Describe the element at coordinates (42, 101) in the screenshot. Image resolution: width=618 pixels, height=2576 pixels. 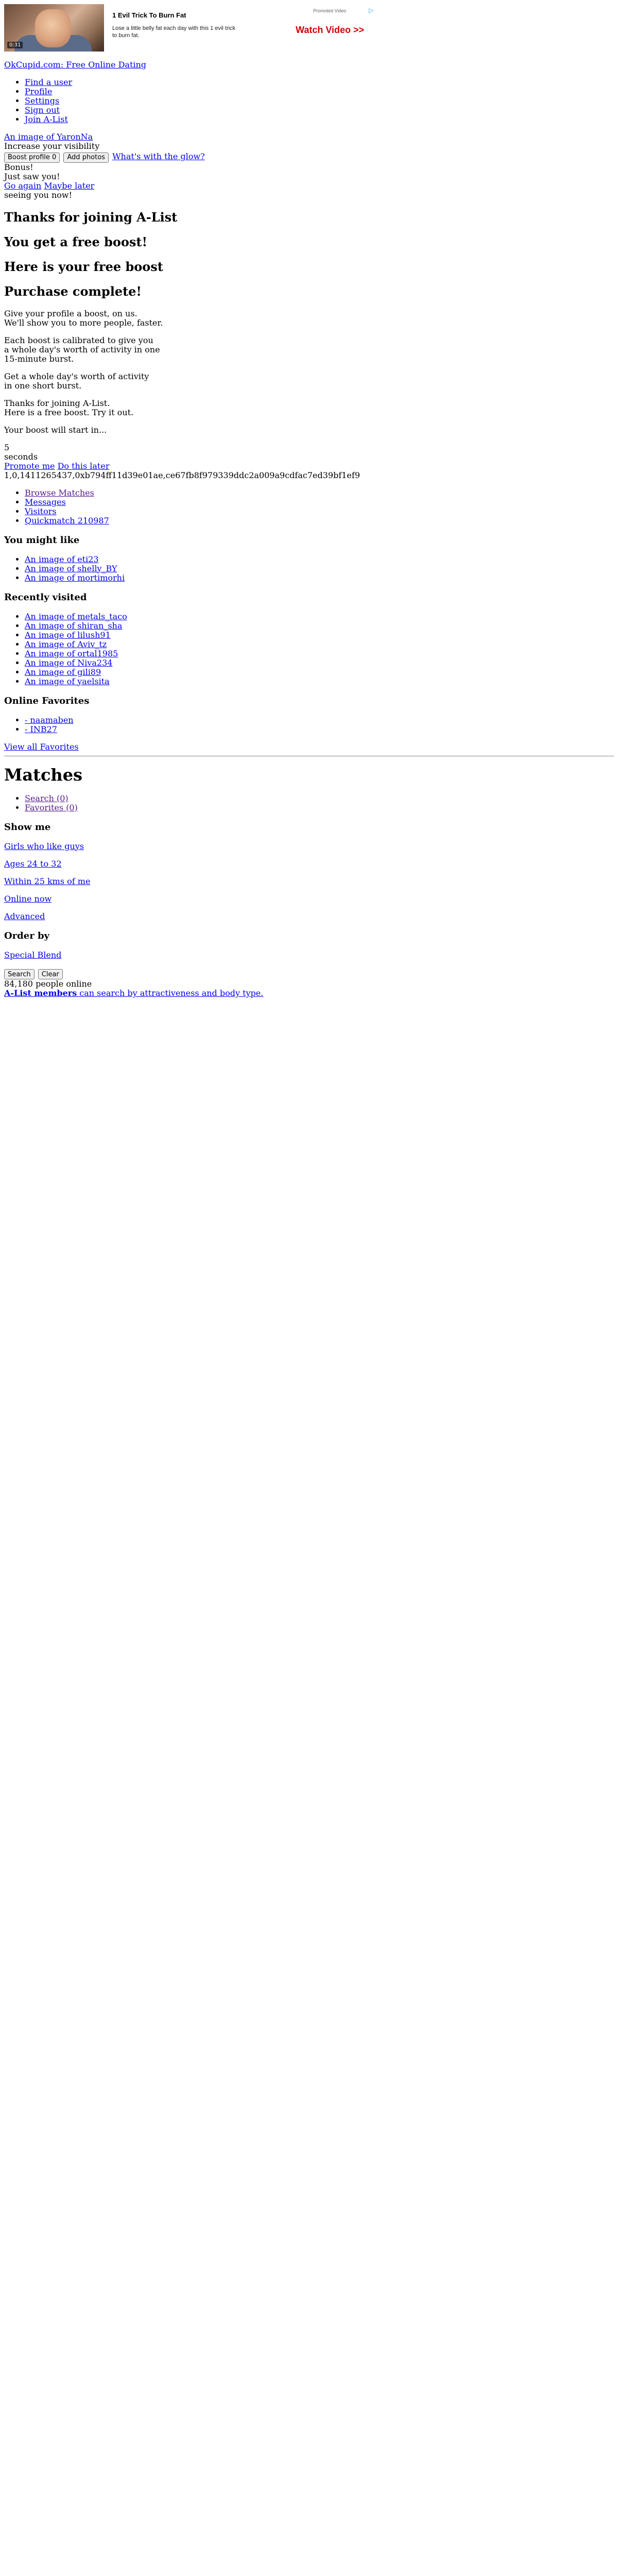
I see `nav-settings: Settings` at that location.